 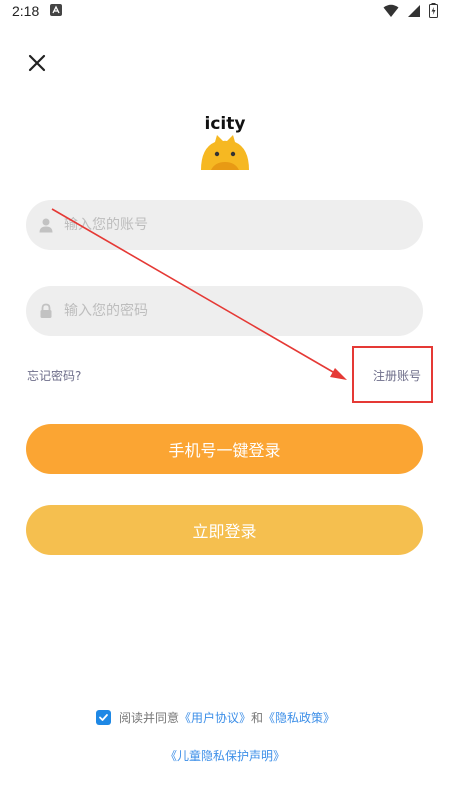 What do you see at coordinates (26, 11) in the screenshot?
I see `status-time: 2:18` at bounding box center [26, 11].